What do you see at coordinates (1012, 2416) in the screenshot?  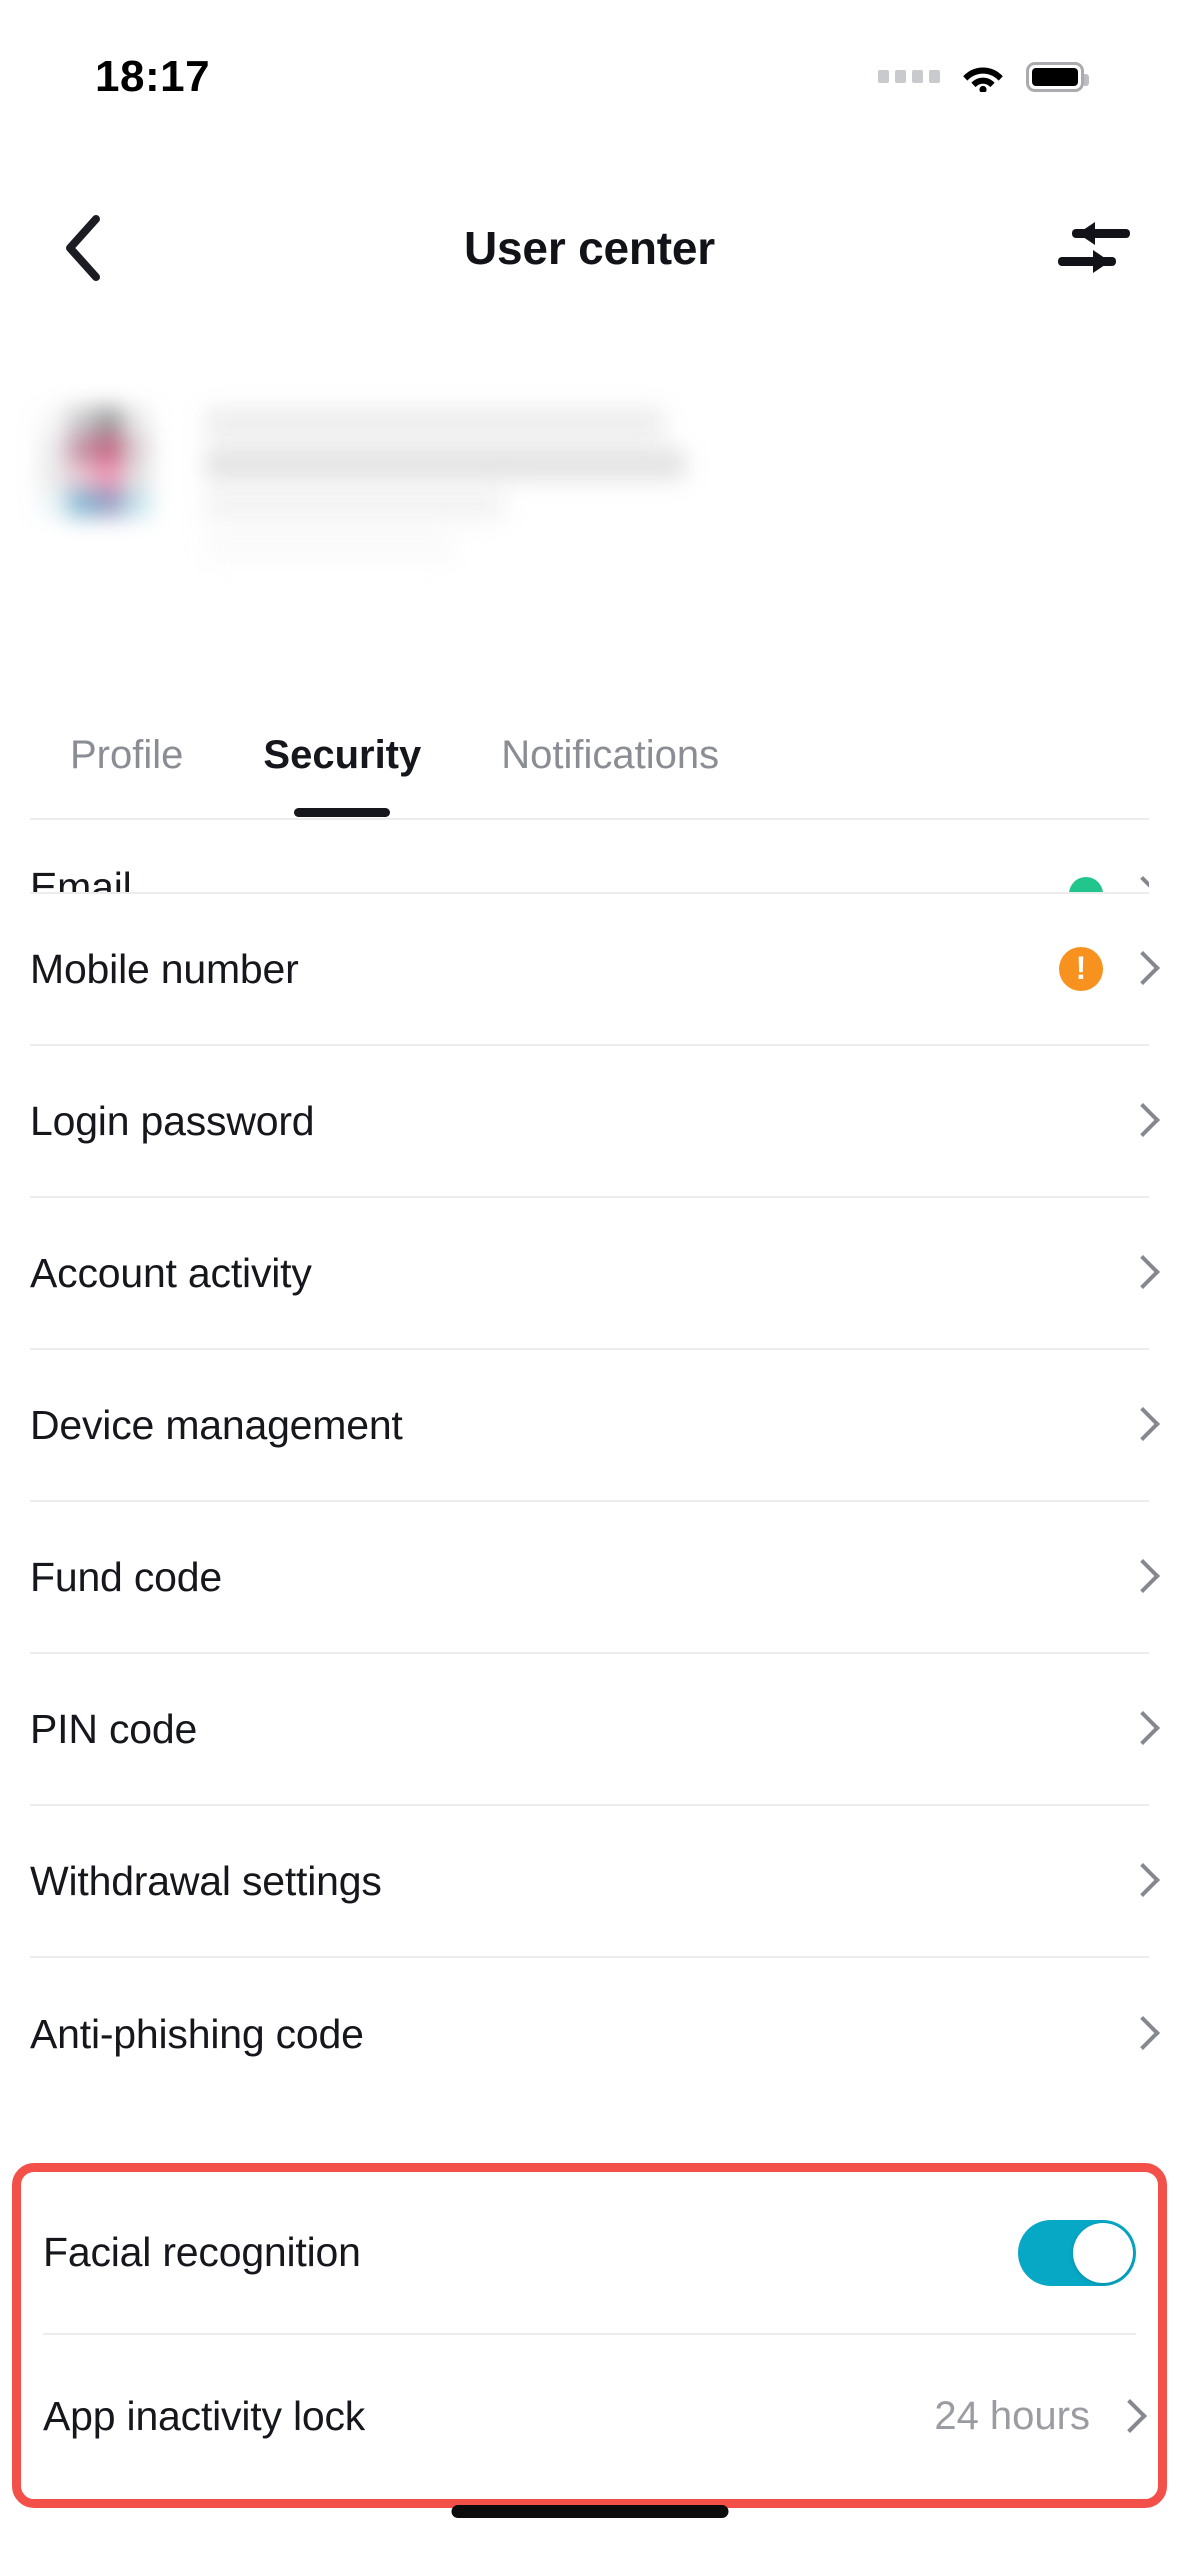 I see `app-inactivity-lock-value: 24 hours` at bounding box center [1012, 2416].